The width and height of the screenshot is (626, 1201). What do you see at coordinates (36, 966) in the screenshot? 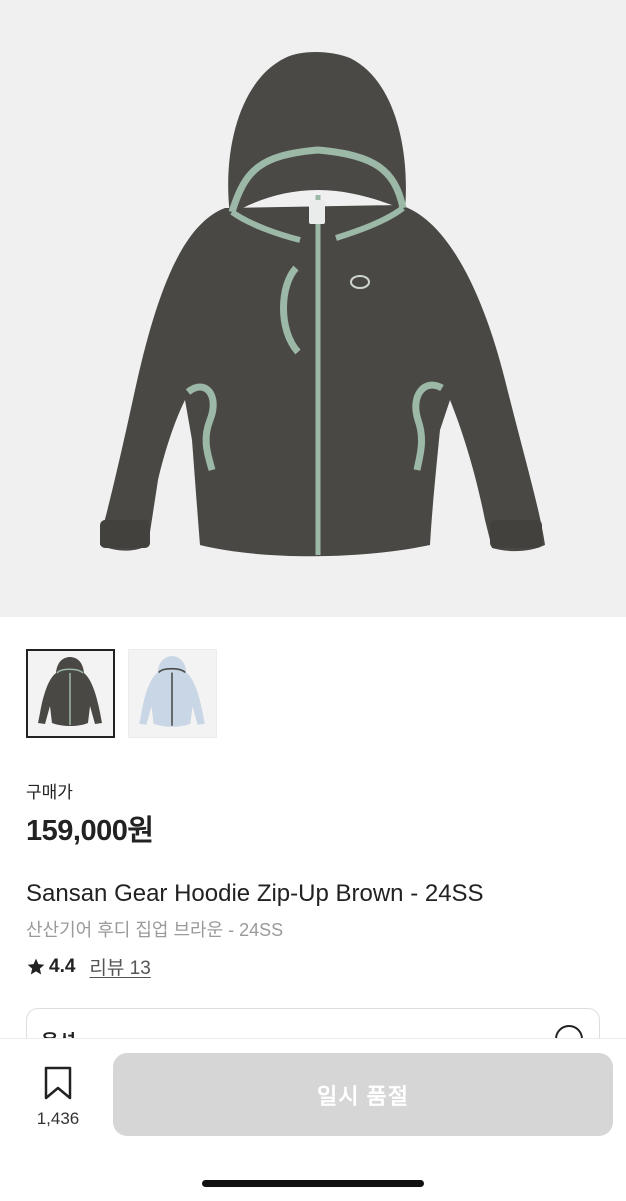
I see `star-icon` at bounding box center [36, 966].